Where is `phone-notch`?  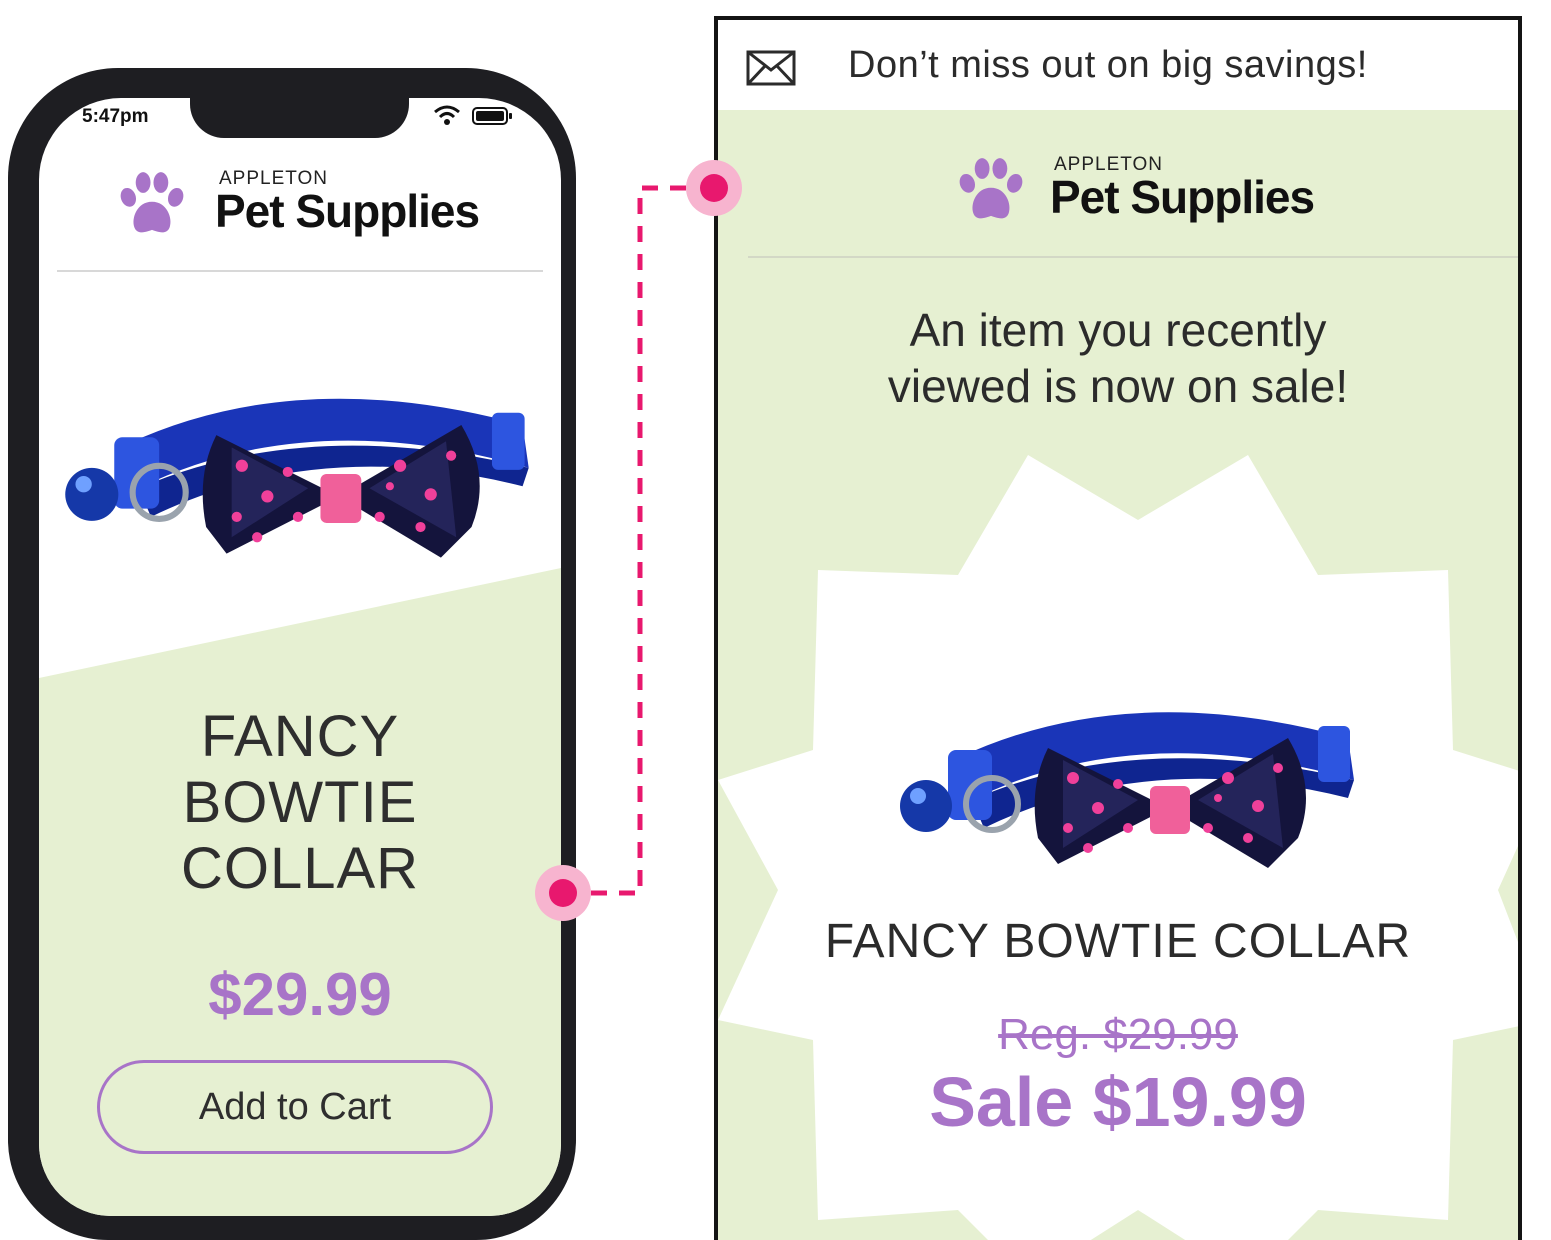 phone-notch is located at coordinates (299, 118).